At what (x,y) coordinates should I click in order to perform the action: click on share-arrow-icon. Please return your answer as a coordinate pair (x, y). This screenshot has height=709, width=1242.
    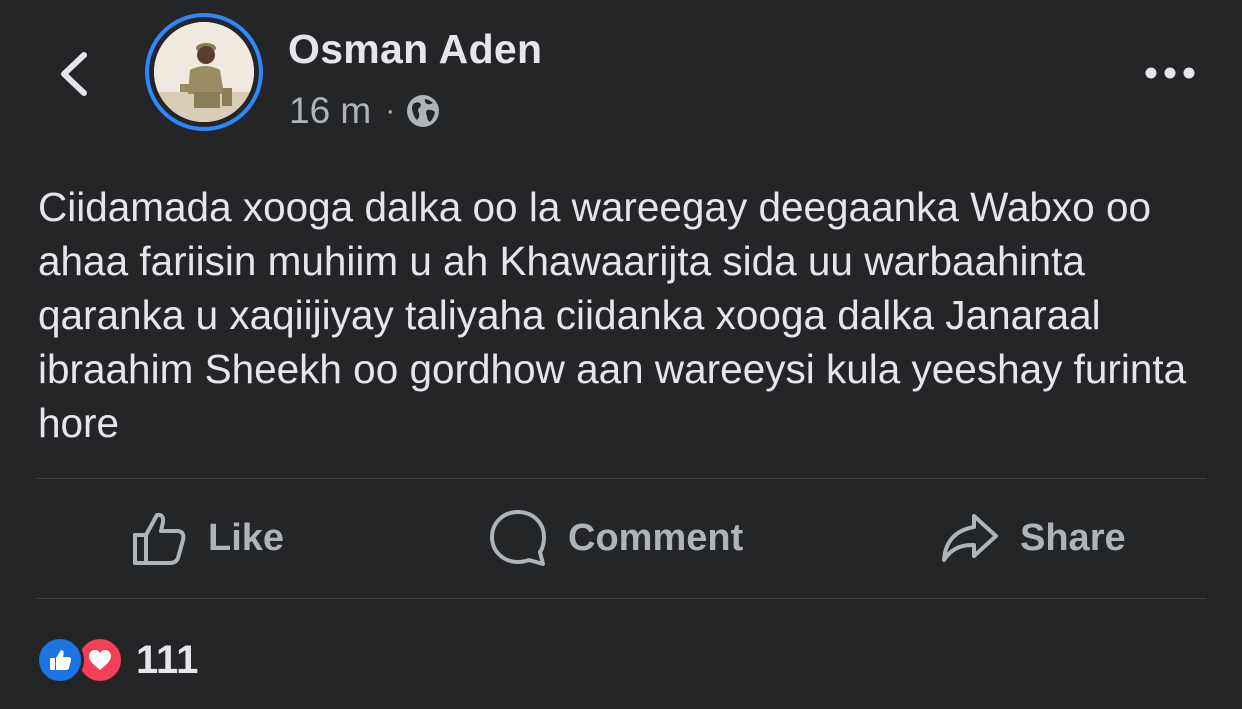
    Looking at the image, I should click on (970, 538).